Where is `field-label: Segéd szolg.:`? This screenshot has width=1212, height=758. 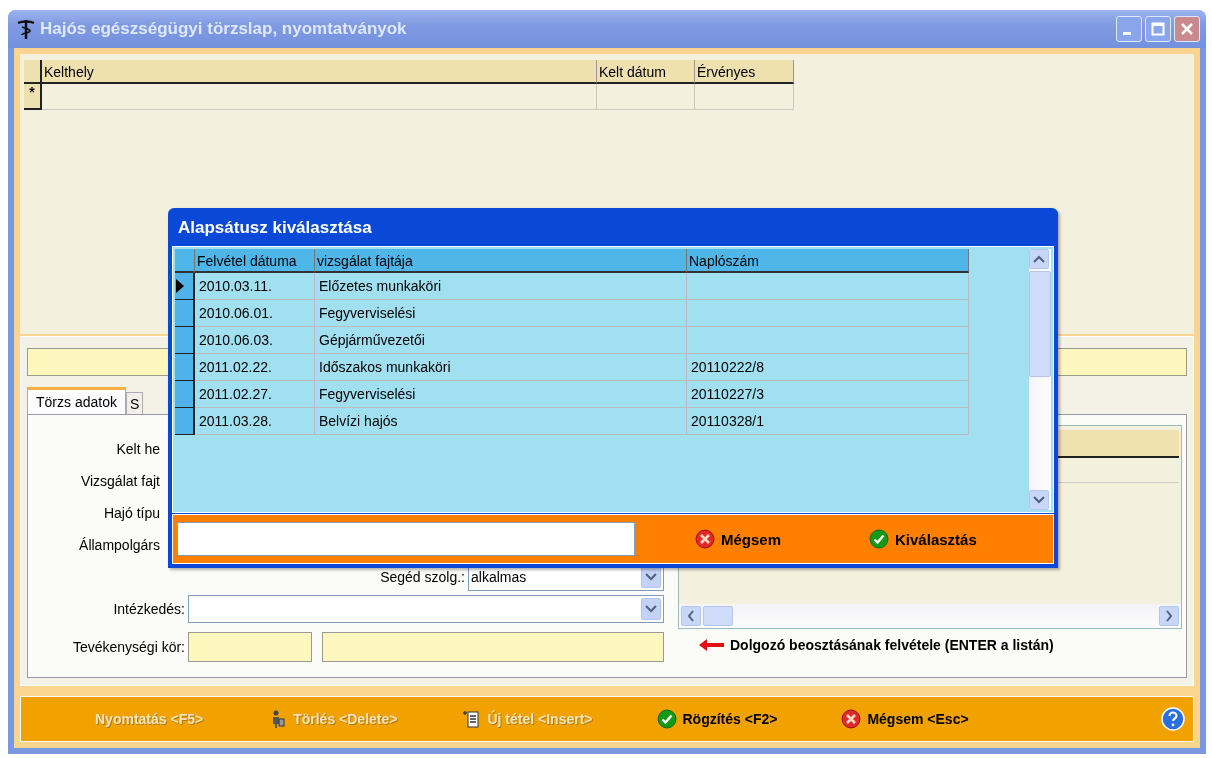 field-label: Segéd szolg.: is located at coordinates (422, 577).